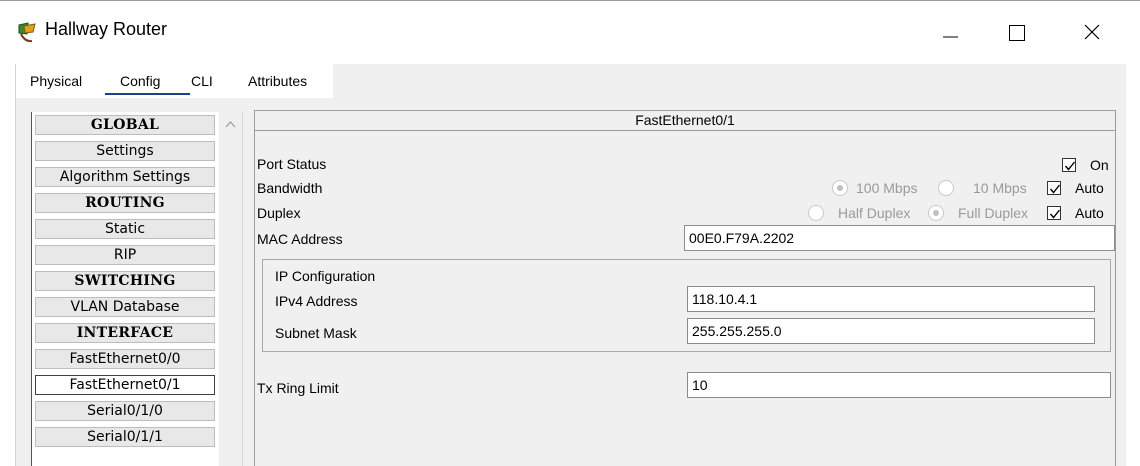 This screenshot has width=1140, height=466. I want to click on sidebar-item-fastethernet0-1: FastEthernet0/1, so click(125, 385).